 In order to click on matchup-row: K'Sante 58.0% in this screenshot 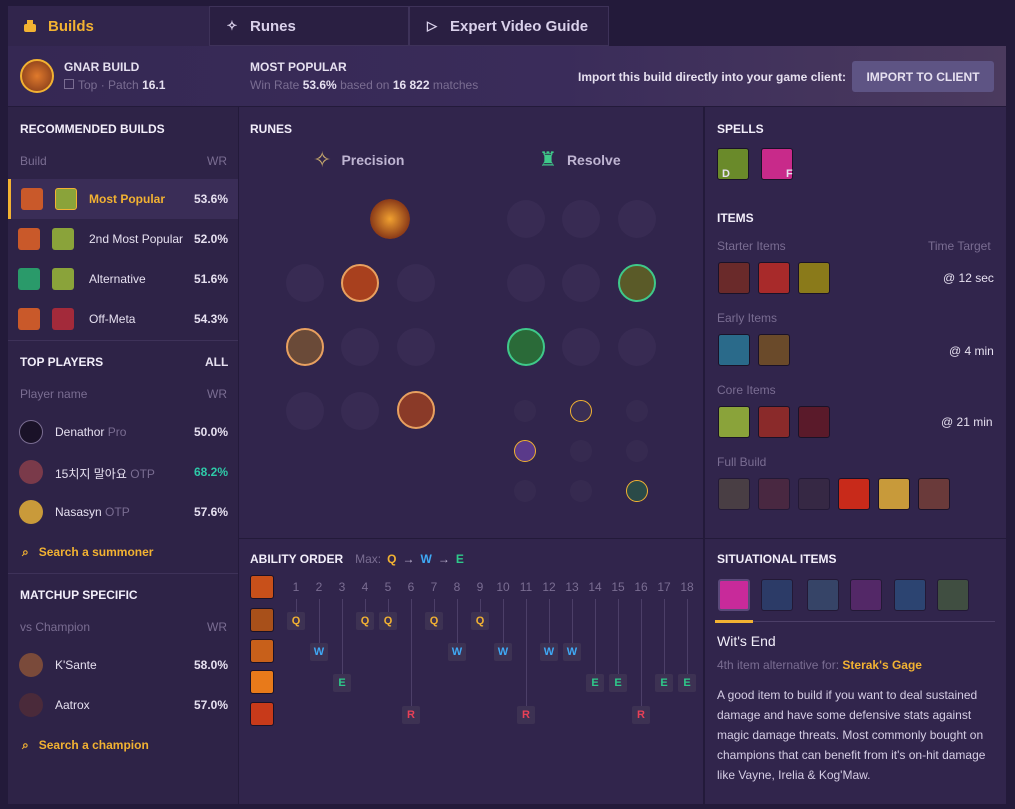, I will do `click(123, 665)`.